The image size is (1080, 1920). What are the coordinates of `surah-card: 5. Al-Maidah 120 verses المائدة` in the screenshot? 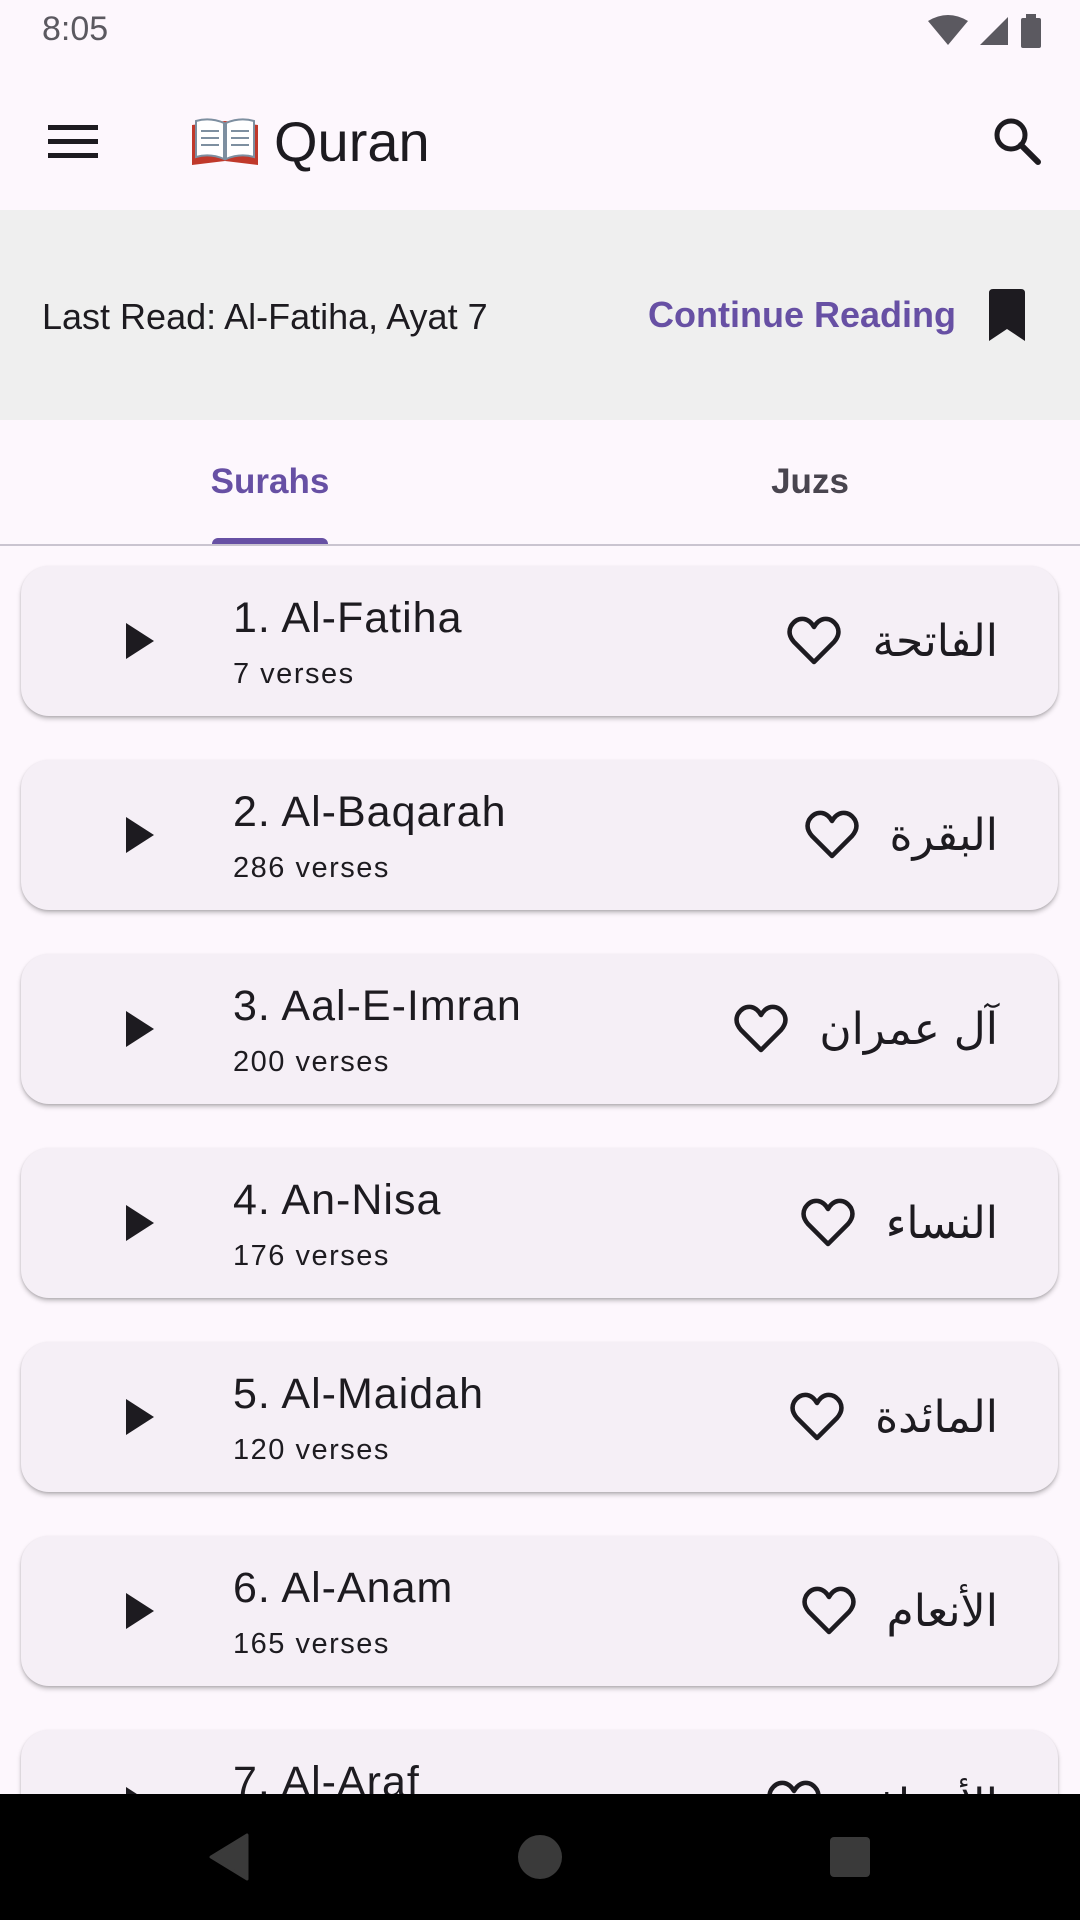 It's located at (539, 1417).